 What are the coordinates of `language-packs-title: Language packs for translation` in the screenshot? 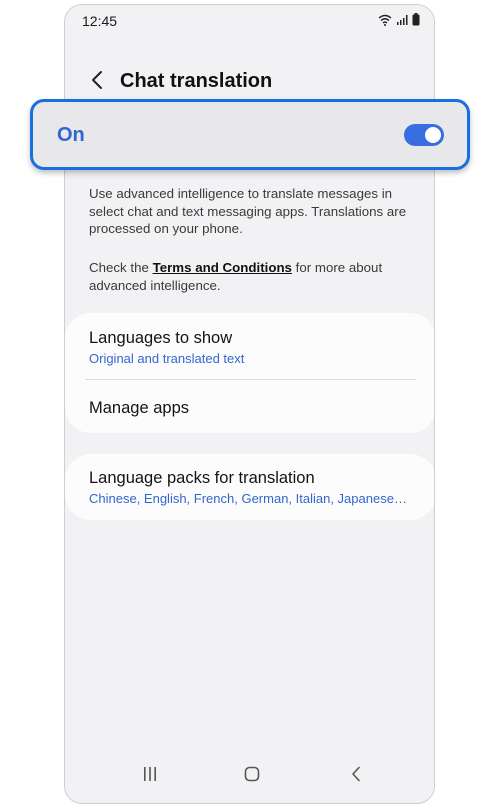 It's located at (202, 478).